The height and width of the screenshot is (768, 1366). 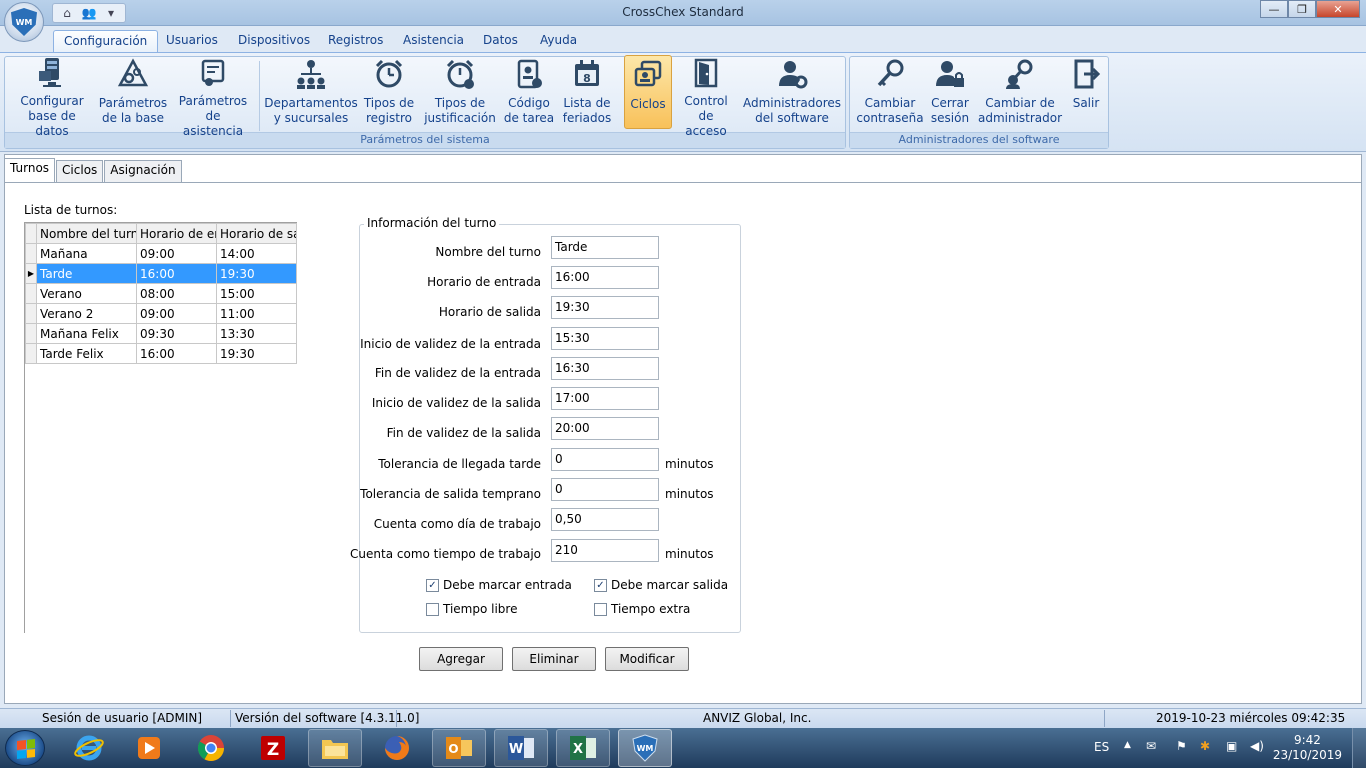 I want to click on button-label: de acceso, so click(x=706, y=123).